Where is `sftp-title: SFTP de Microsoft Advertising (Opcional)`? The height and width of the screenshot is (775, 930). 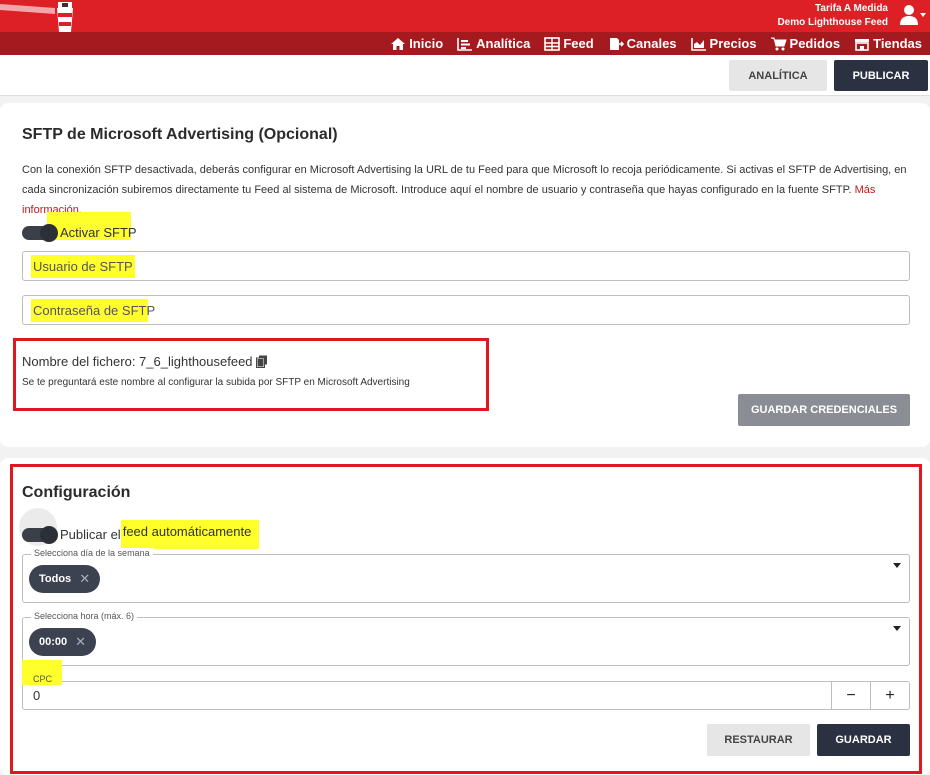
sftp-title: SFTP de Microsoft Advertising (Opcional) is located at coordinates (180, 134).